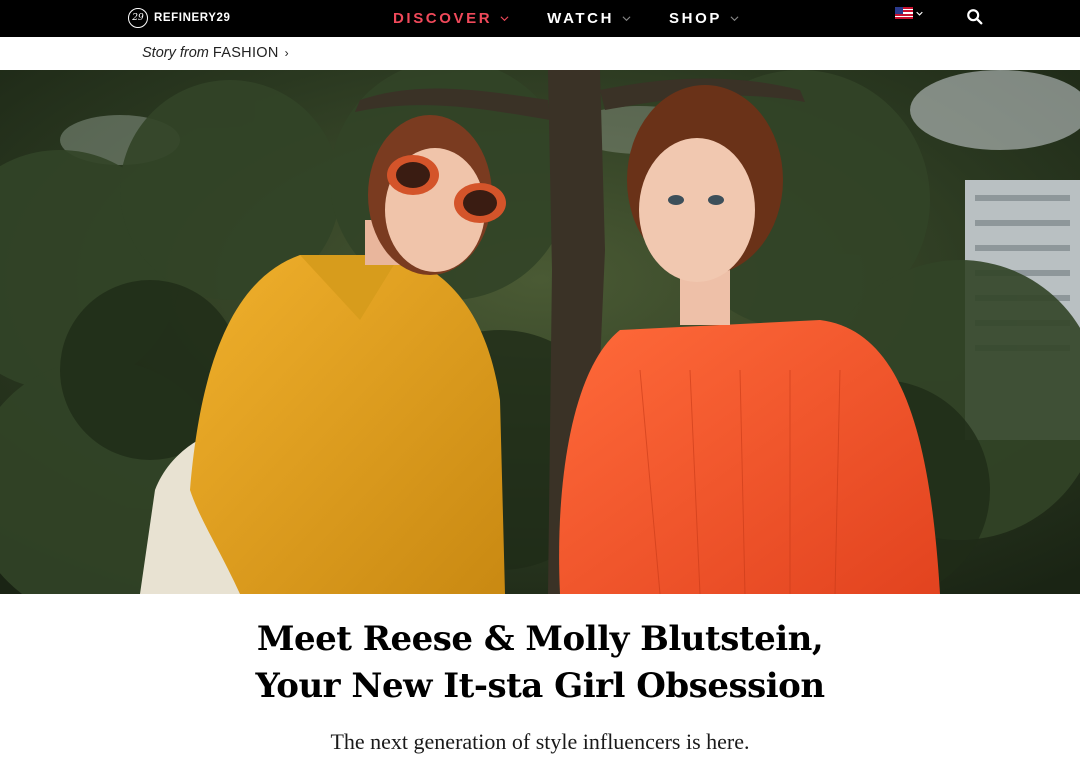  I want to click on nav-link-watch: WATCH, so click(589, 18).